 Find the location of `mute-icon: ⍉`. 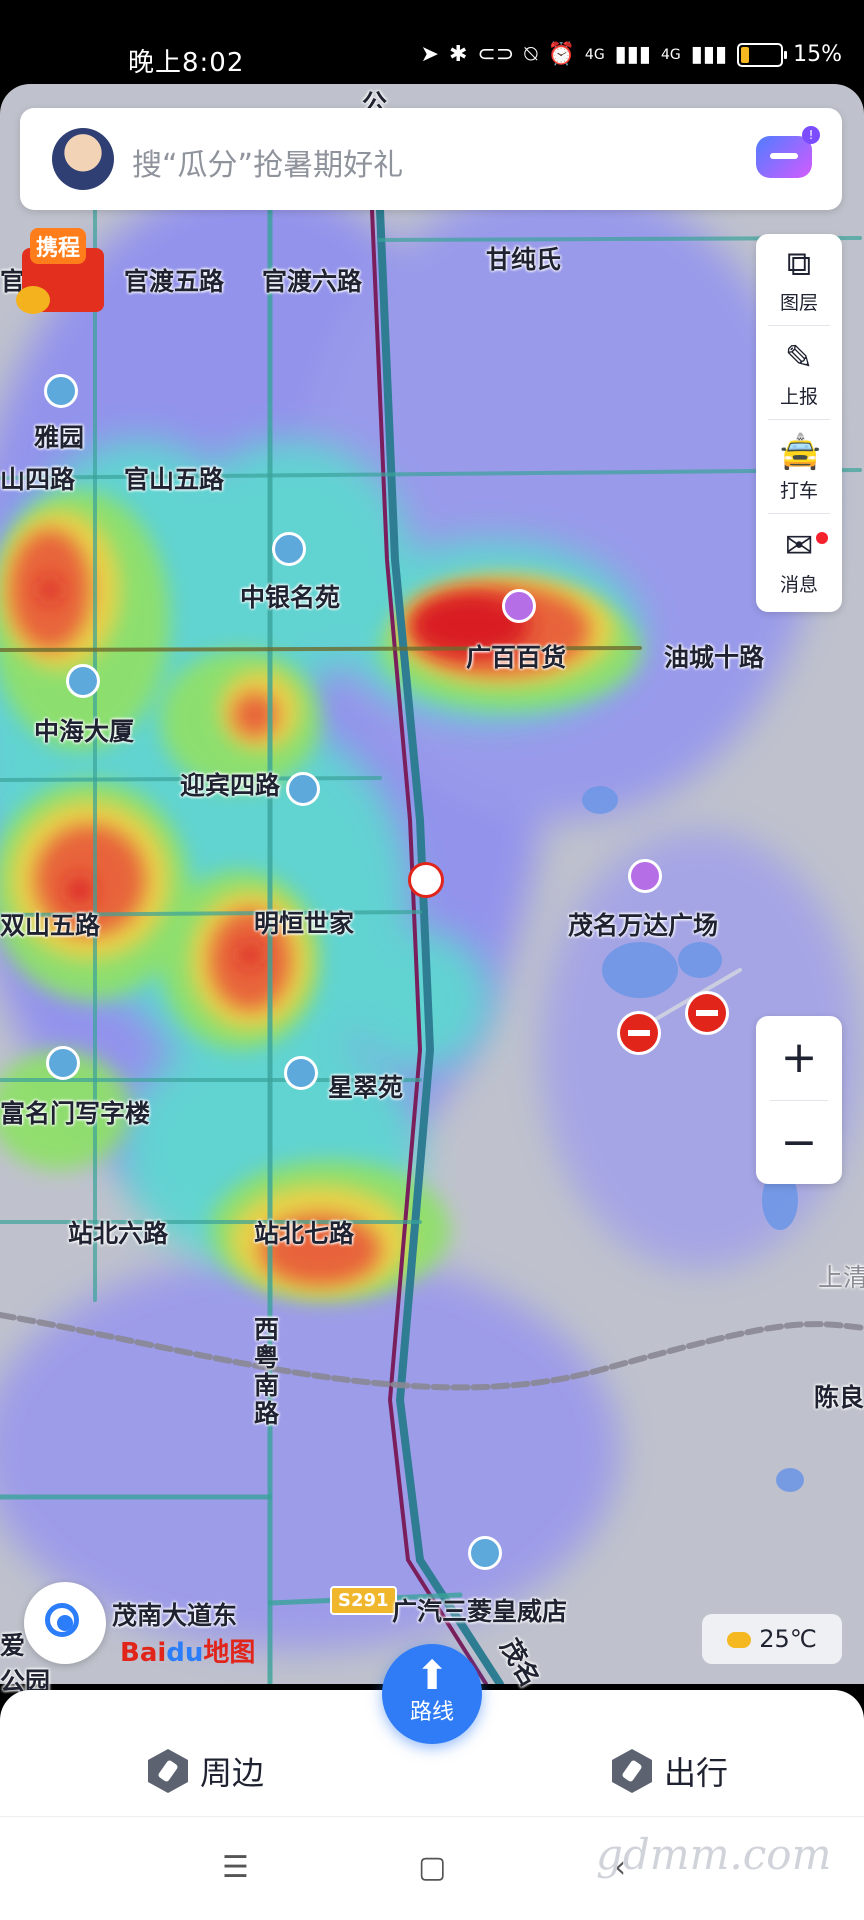

mute-icon: ⍉ is located at coordinates (531, 54).